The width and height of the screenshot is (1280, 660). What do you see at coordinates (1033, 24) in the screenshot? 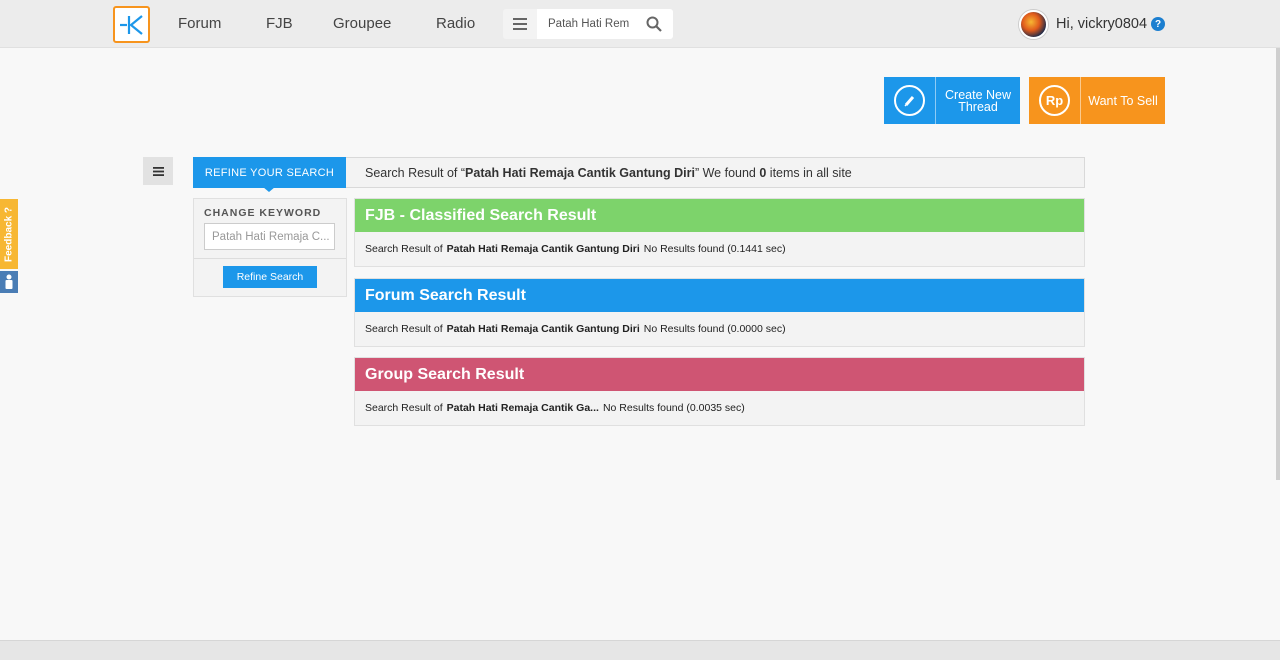
I see `user-avatar` at bounding box center [1033, 24].